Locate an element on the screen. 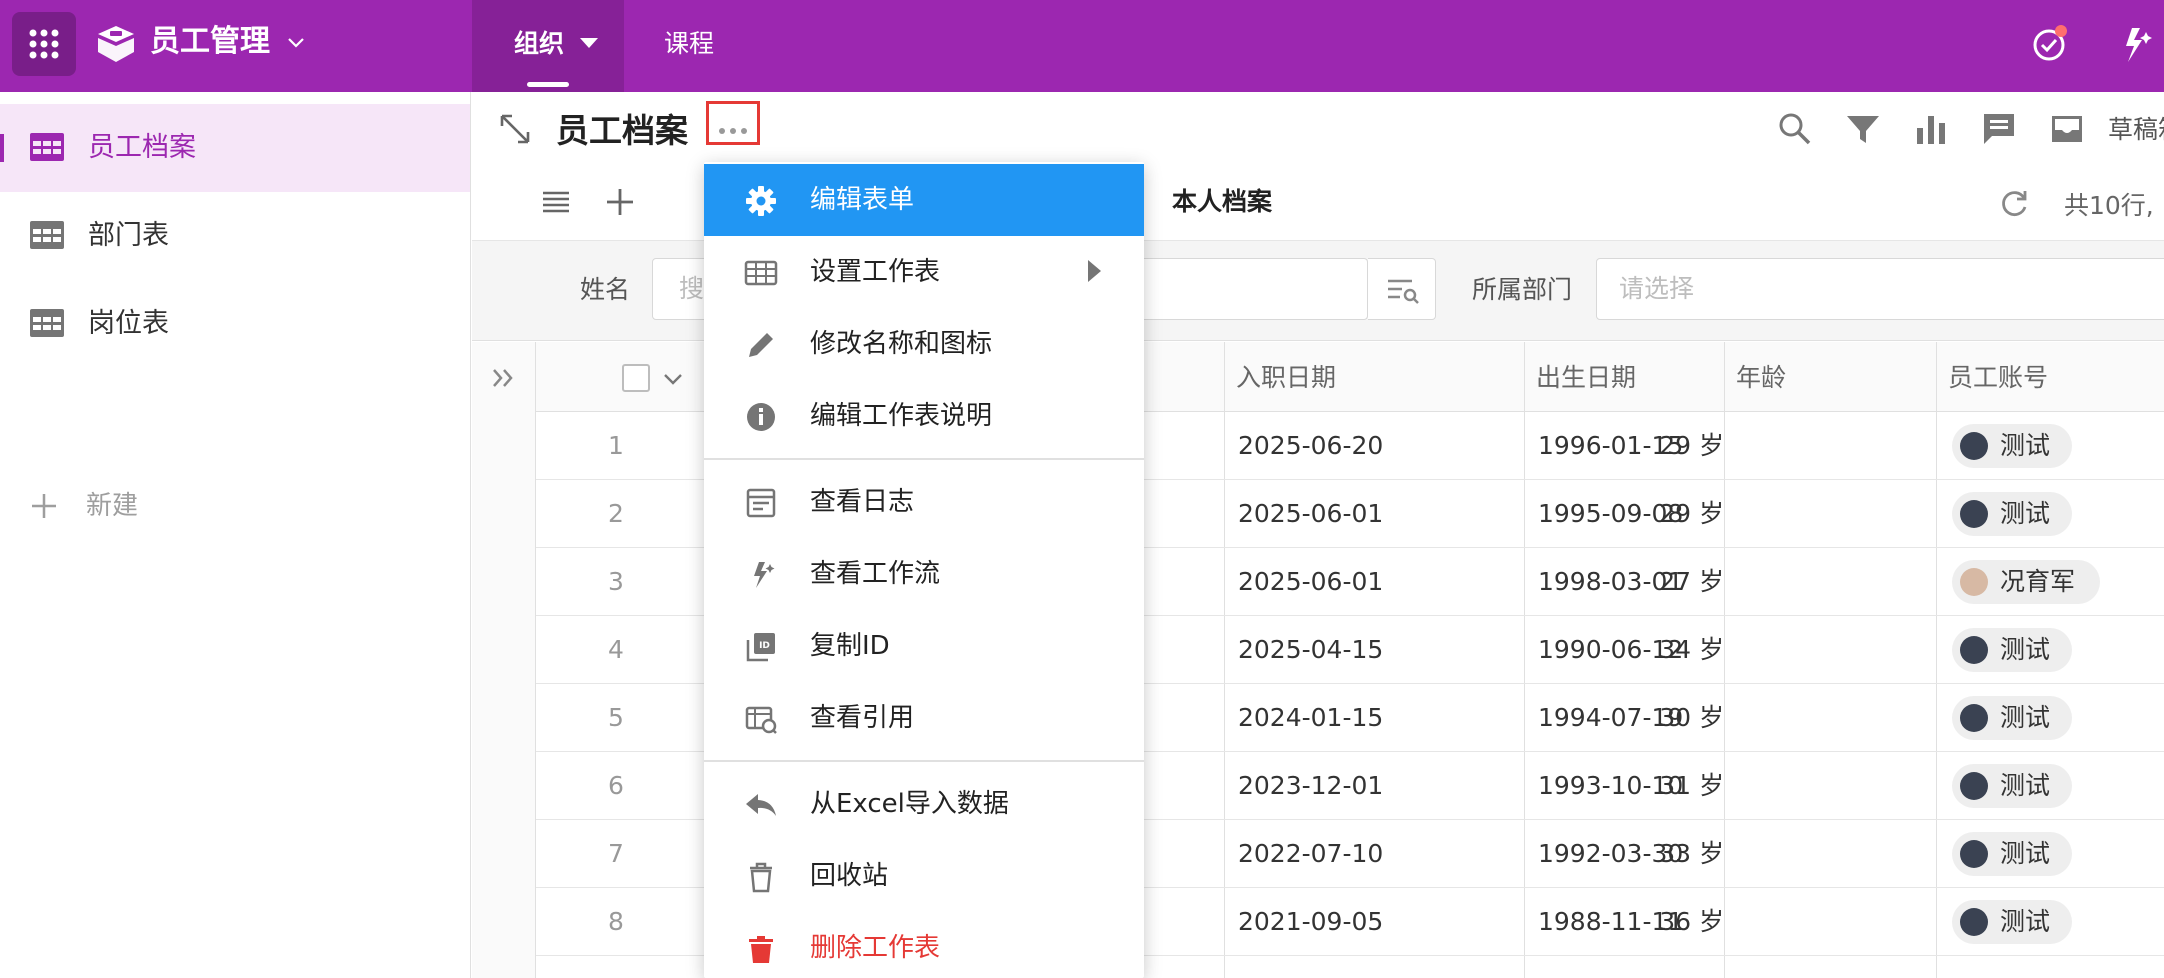 The height and width of the screenshot is (978, 2164). add-view-icon is located at coordinates (620, 202).